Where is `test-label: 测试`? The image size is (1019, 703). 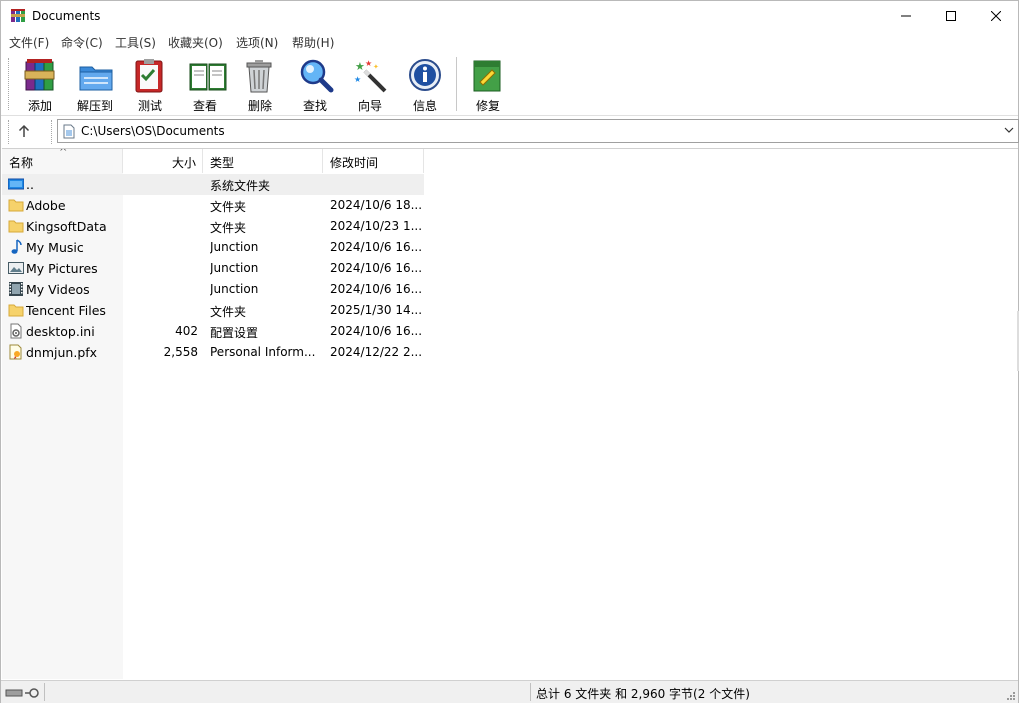 test-label: 测试 is located at coordinates (149, 106).